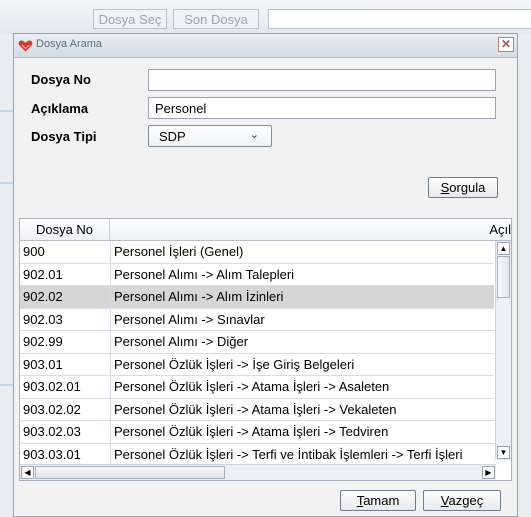 Image resolution: width=531 pixels, height=517 pixels. What do you see at coordinates (25, 46) in the screenshot?
I see `app-heart-icon` at bounding box center [25, 46].